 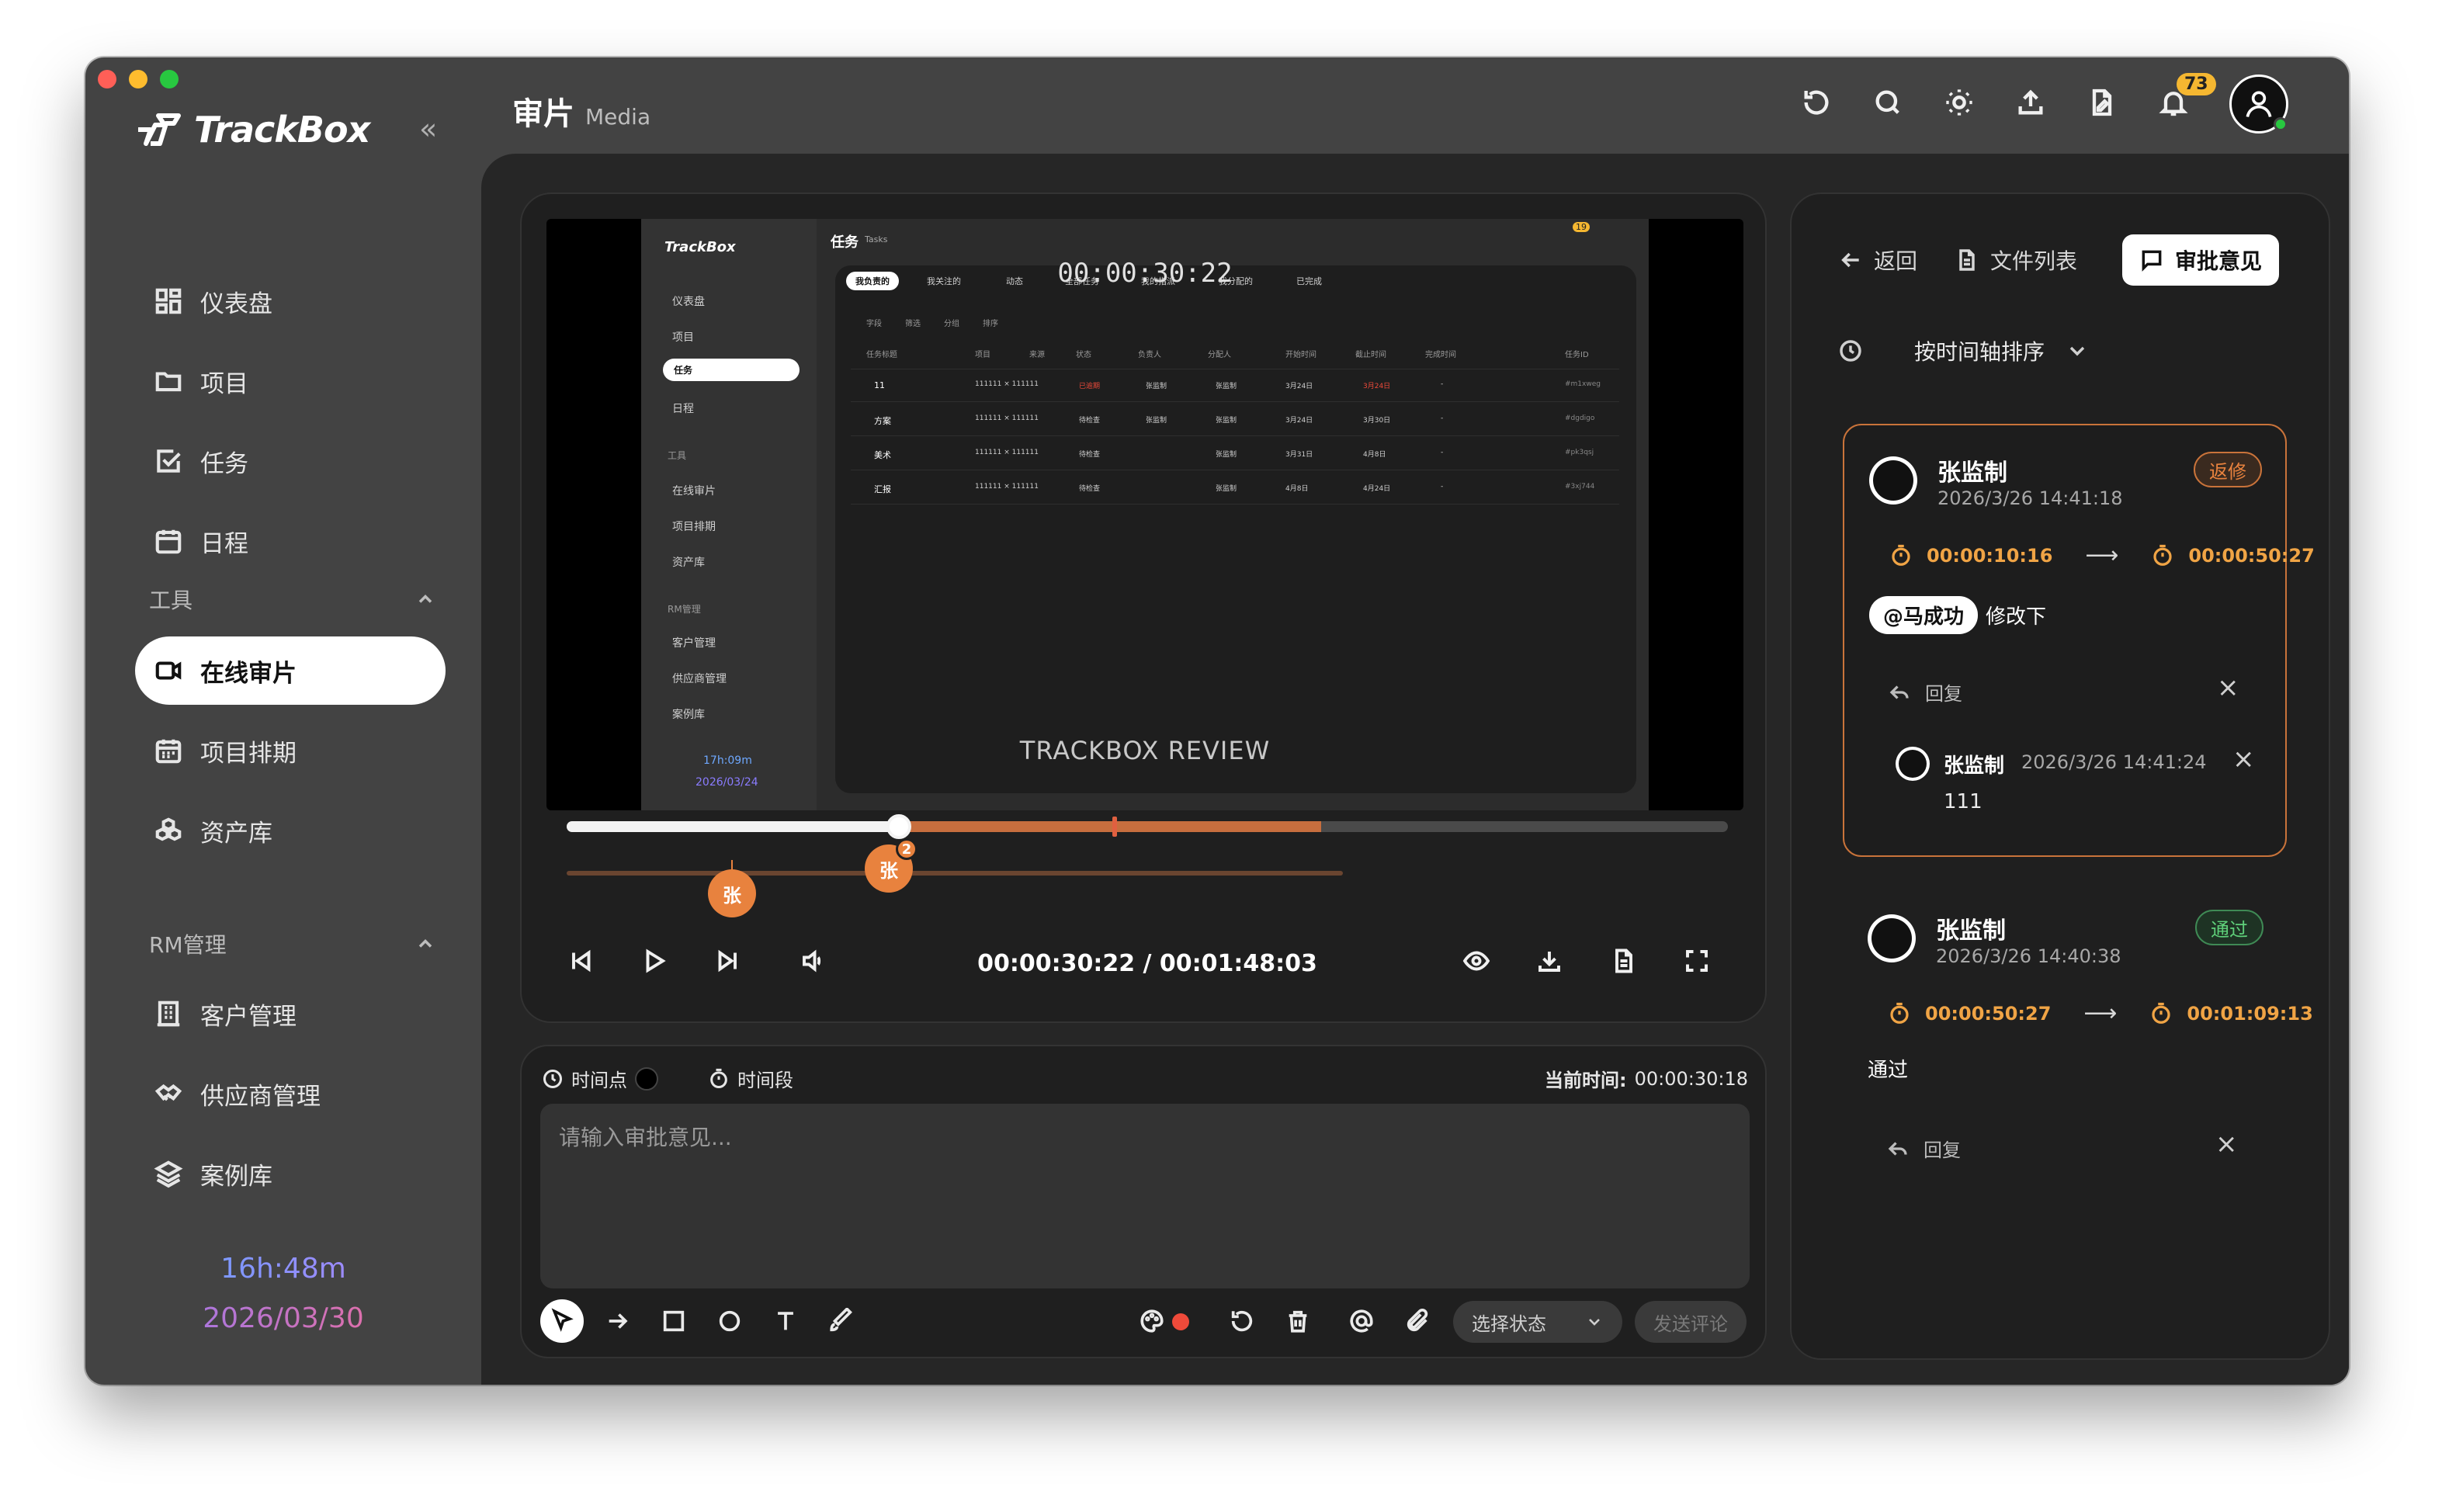 What do you see at coordinates (1361, 1321) in the screenshot?
I see `mention-button` at bounding box center [1361, 1321].